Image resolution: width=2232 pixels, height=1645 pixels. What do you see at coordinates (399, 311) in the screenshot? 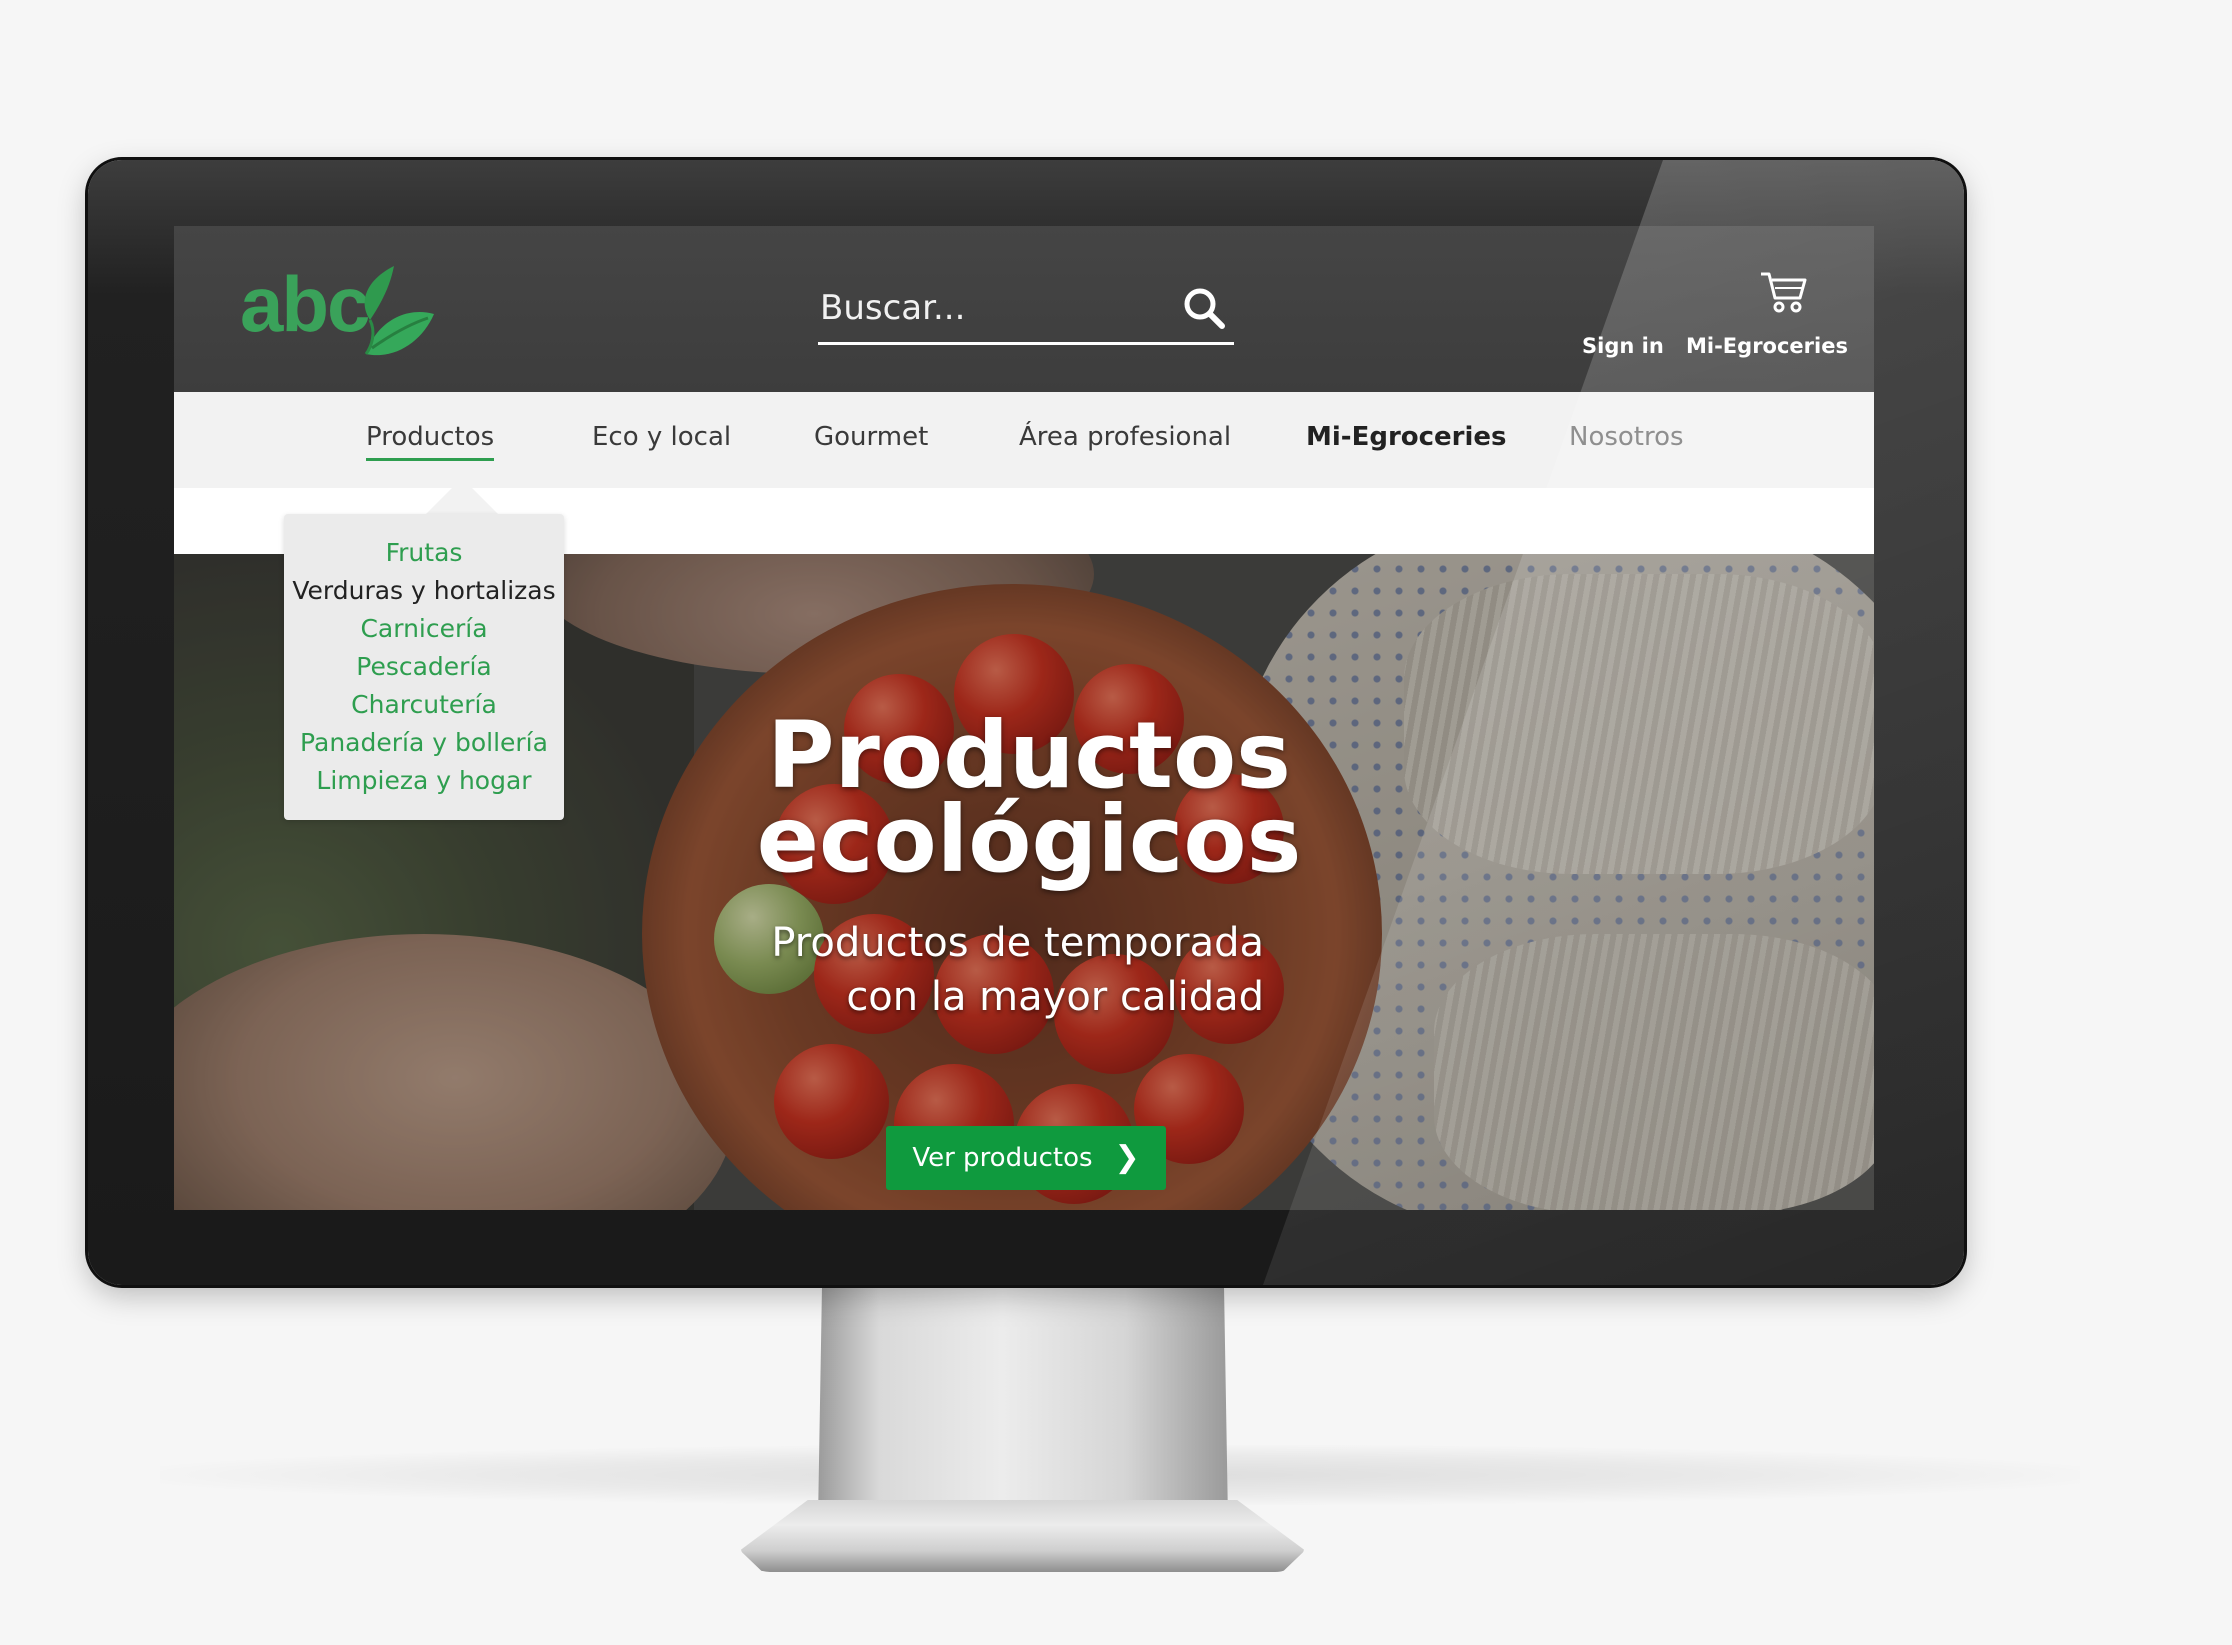
I see `leaf-icon` at bounding box center [399, 311].